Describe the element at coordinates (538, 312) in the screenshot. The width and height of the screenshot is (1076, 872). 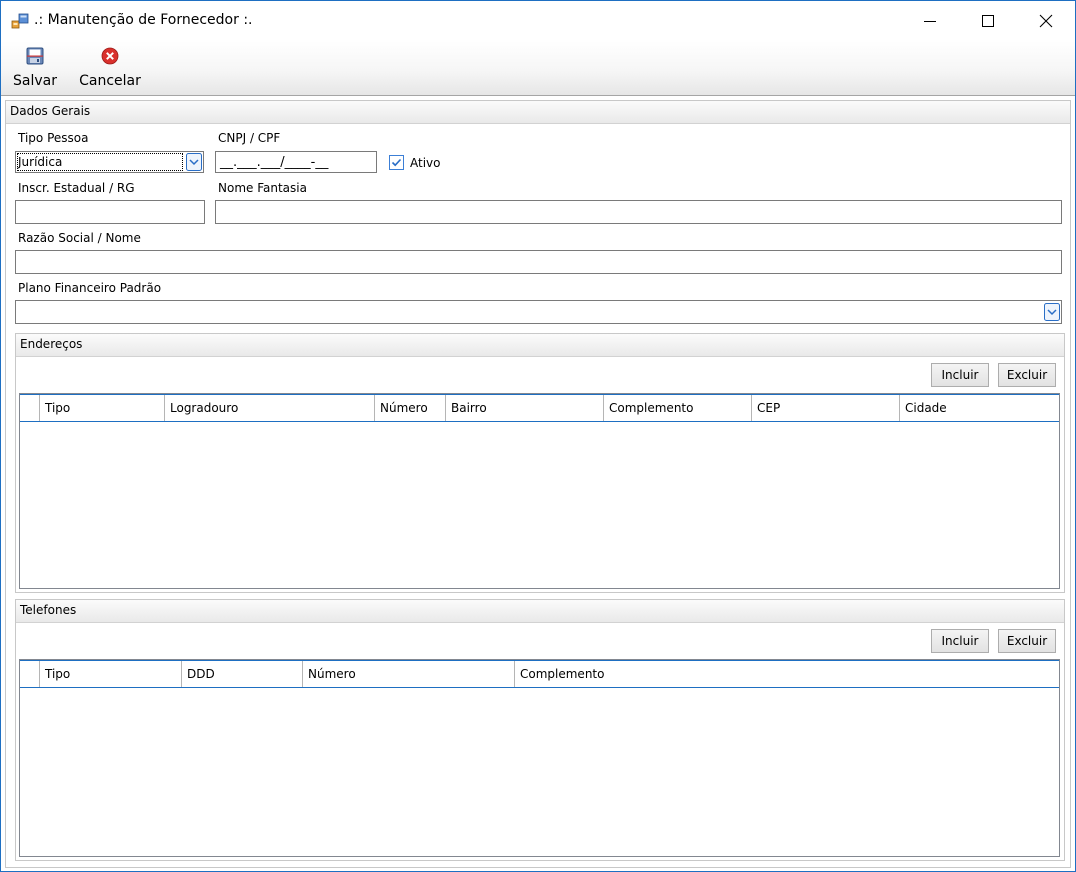
I see `plano-financeiro-select` at that location.